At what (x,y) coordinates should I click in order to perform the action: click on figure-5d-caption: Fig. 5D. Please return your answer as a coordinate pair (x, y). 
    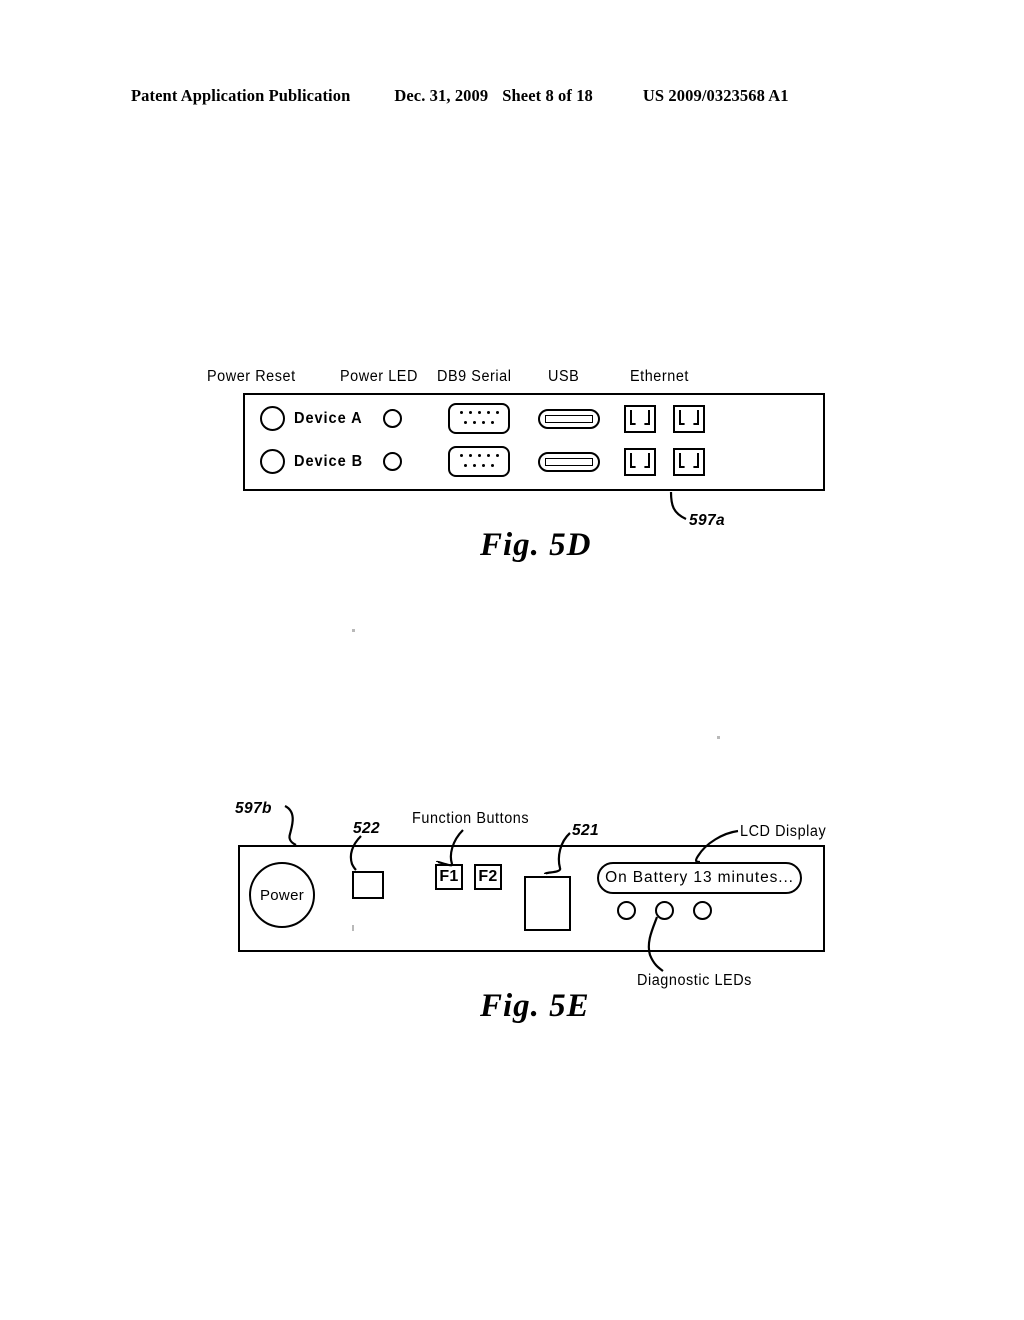
    Looking at the image, I should click on (536, 545).